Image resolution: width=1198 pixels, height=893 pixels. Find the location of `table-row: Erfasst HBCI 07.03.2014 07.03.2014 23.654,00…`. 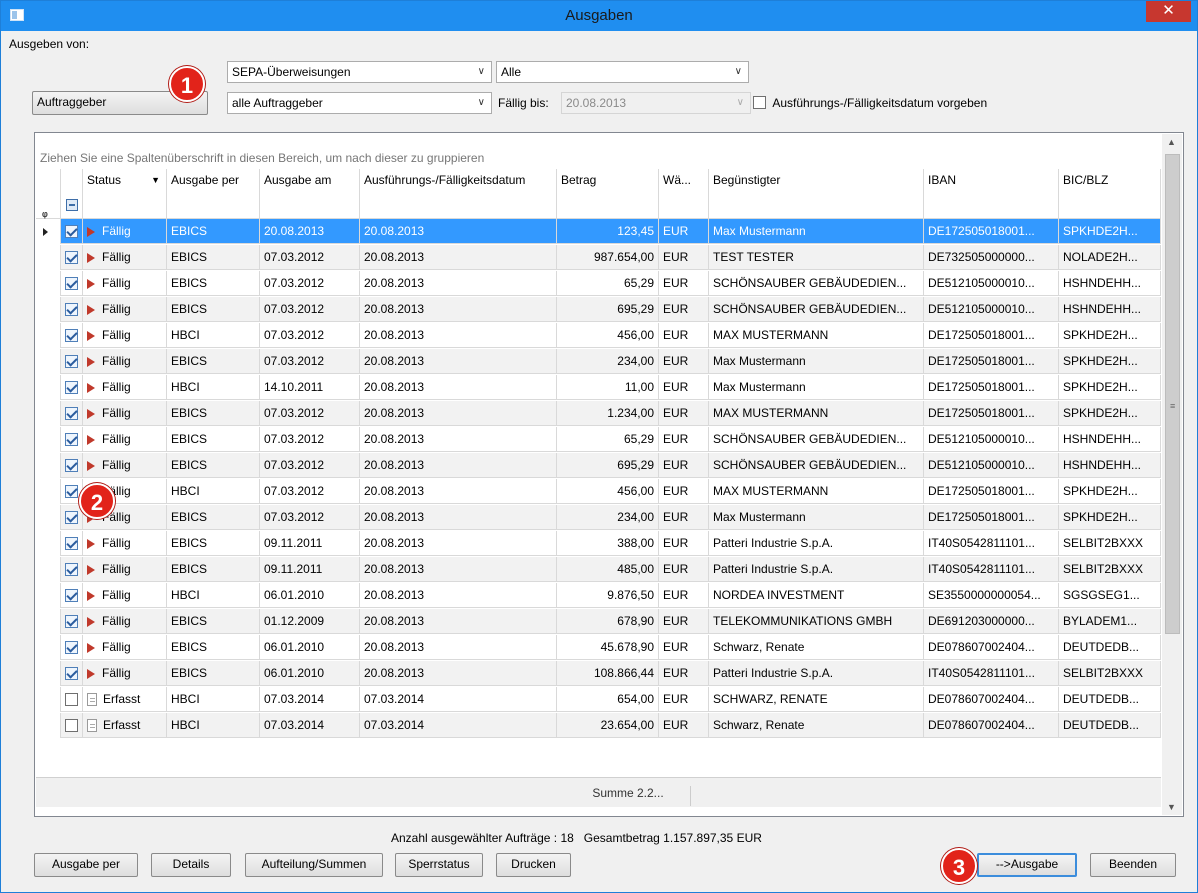

table-row: Erfasst HBCI 07.03.2014 07.03.2014 23.654,00… is located at coordinates (598, 725).